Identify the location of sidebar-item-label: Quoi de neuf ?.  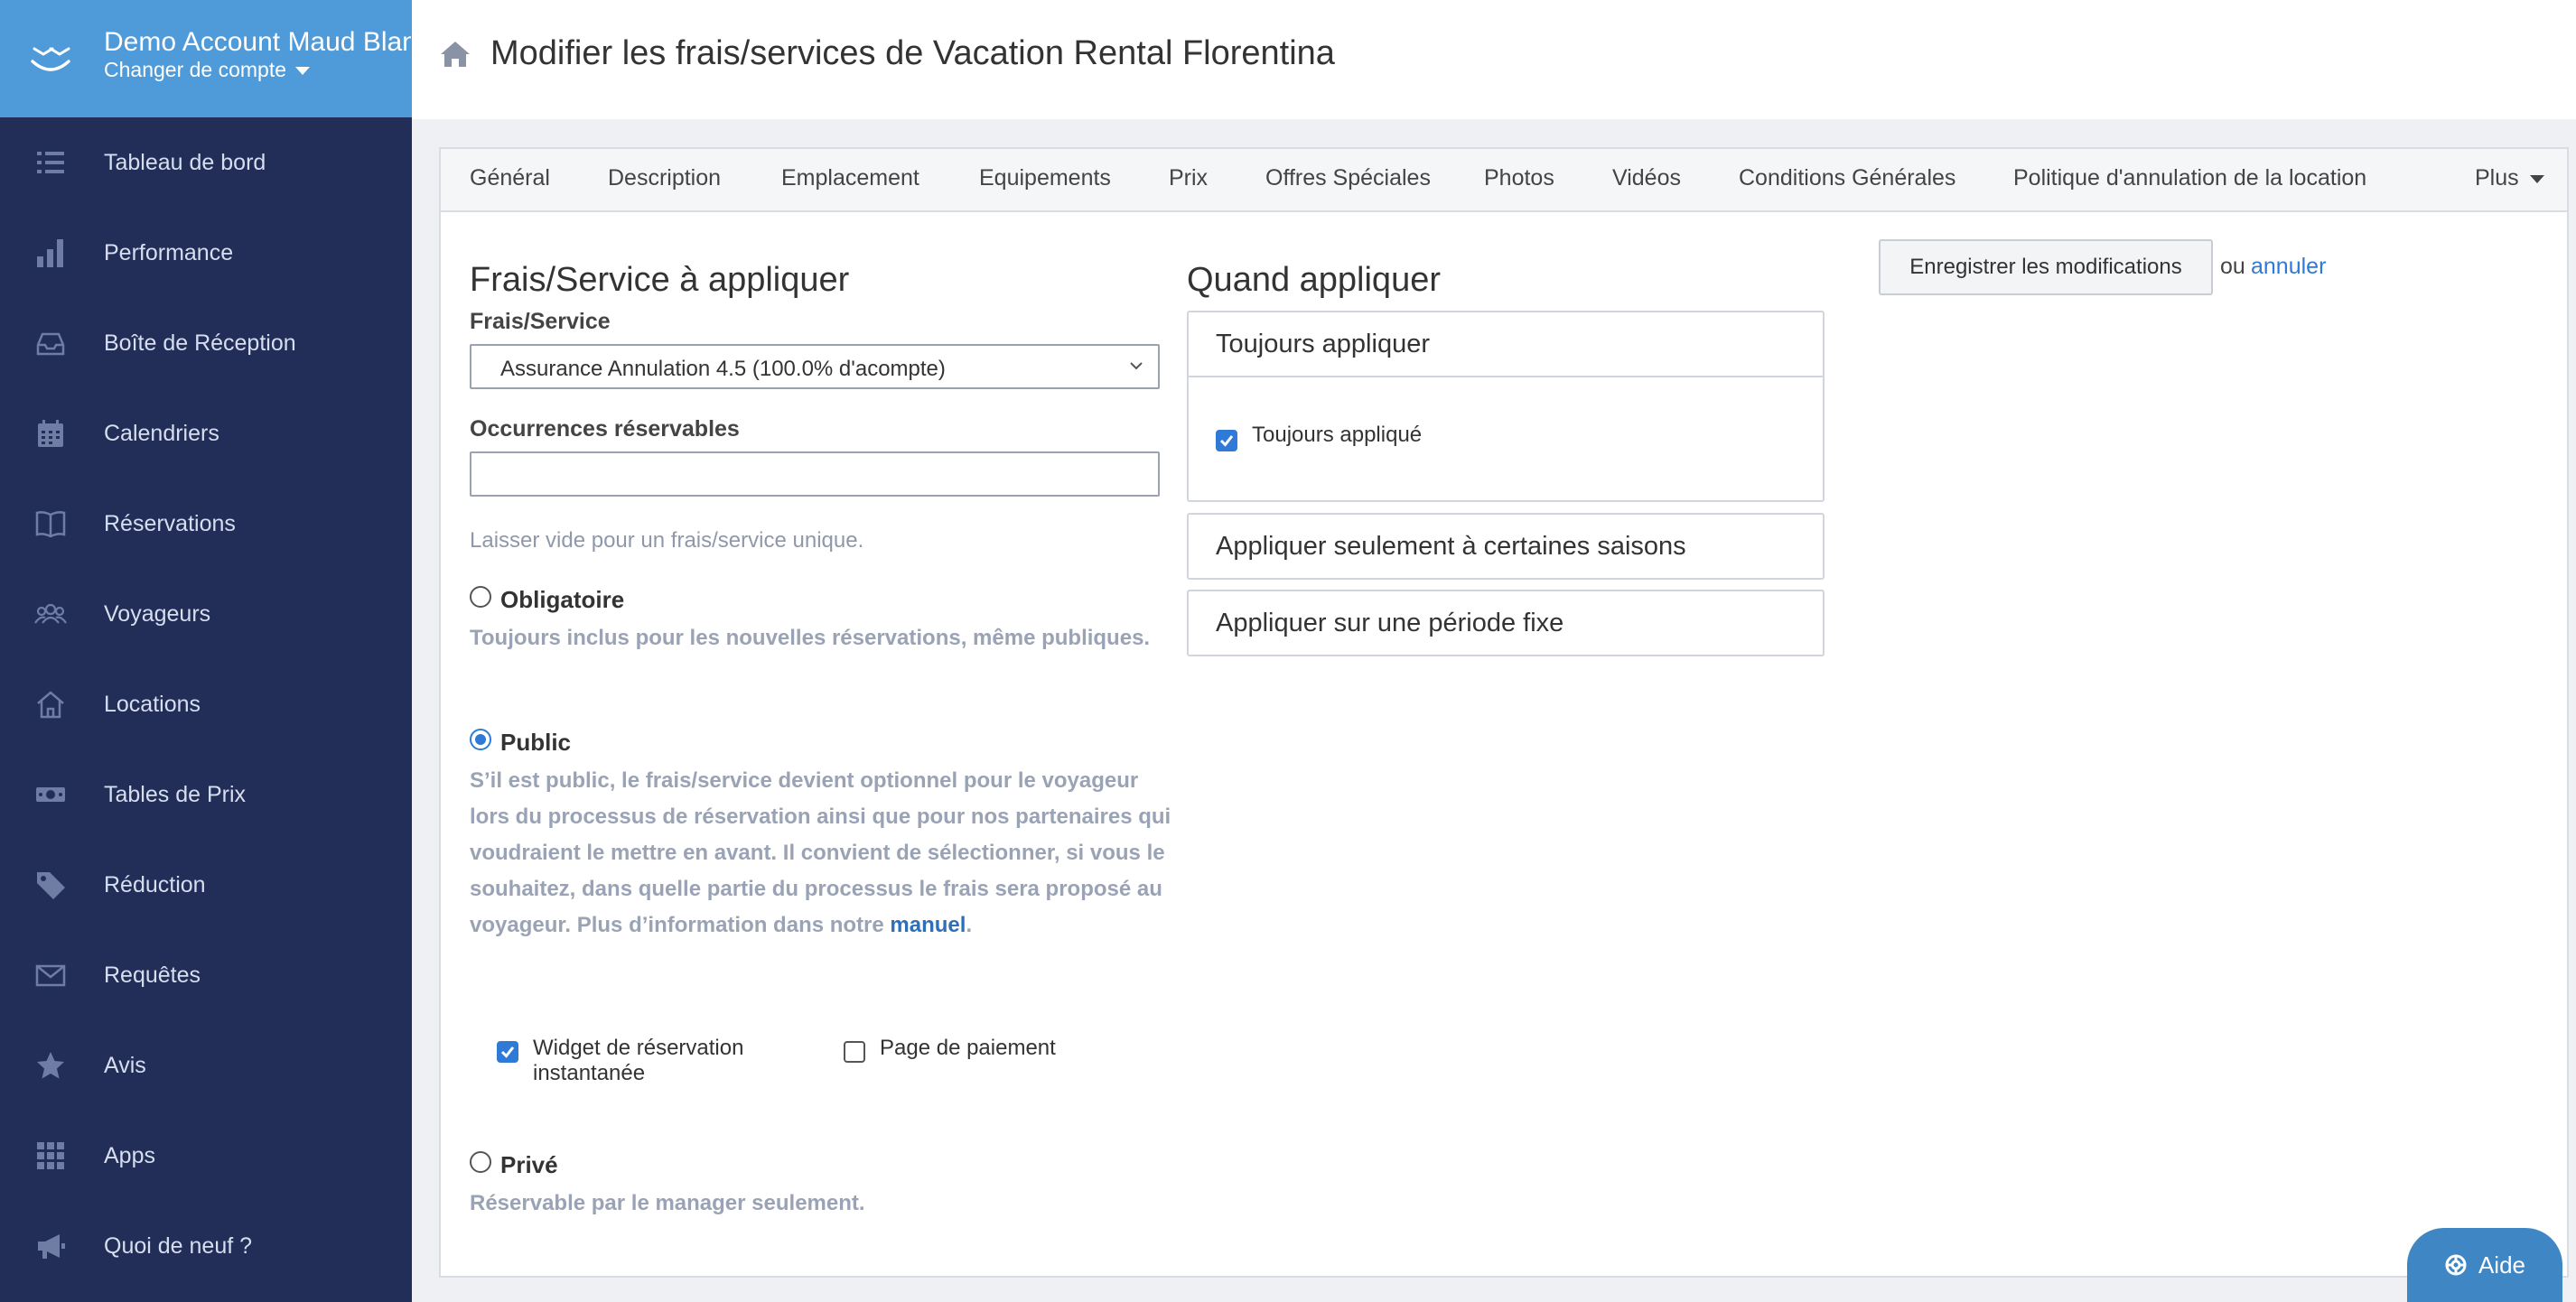
(178, 1245).